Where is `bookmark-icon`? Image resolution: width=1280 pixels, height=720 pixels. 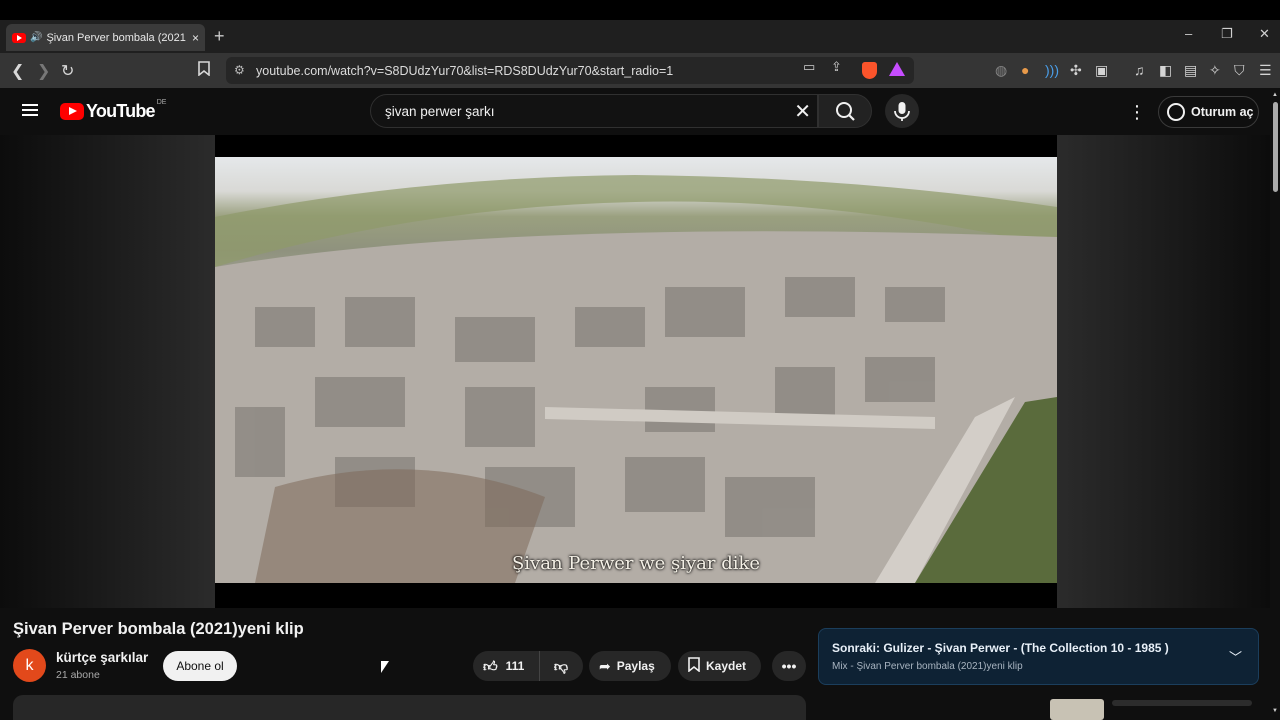
bookmark-icon is located at coordinates (204, 71).